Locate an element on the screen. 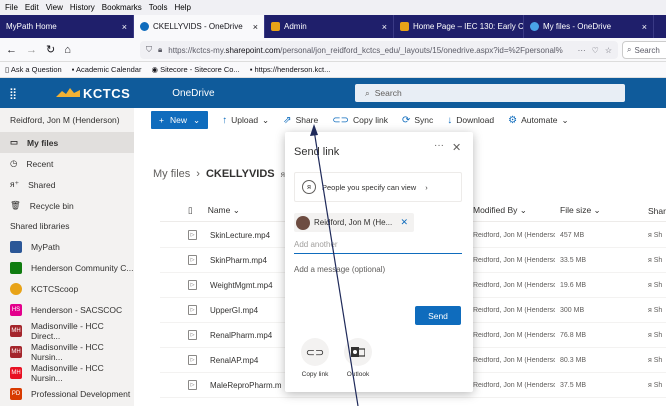 The image size is (666, 406). column-name: Name ⌄ is located at coordinates (224, 210).